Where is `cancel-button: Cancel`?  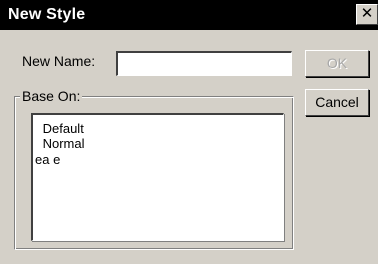 cancel-button: Cancel is located at coordinates (337, 102).